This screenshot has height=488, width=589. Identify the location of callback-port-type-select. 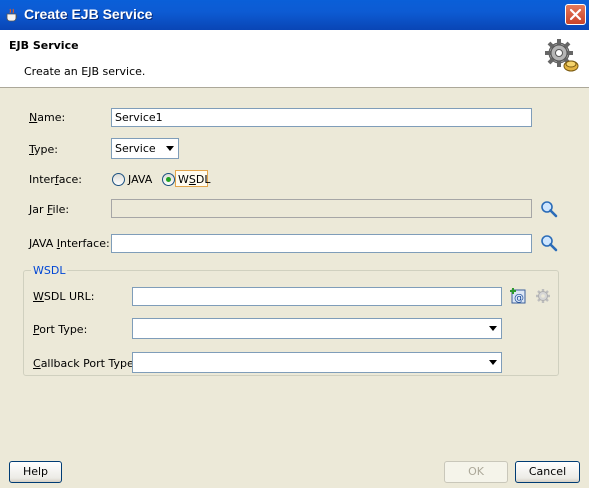
(317, 362).